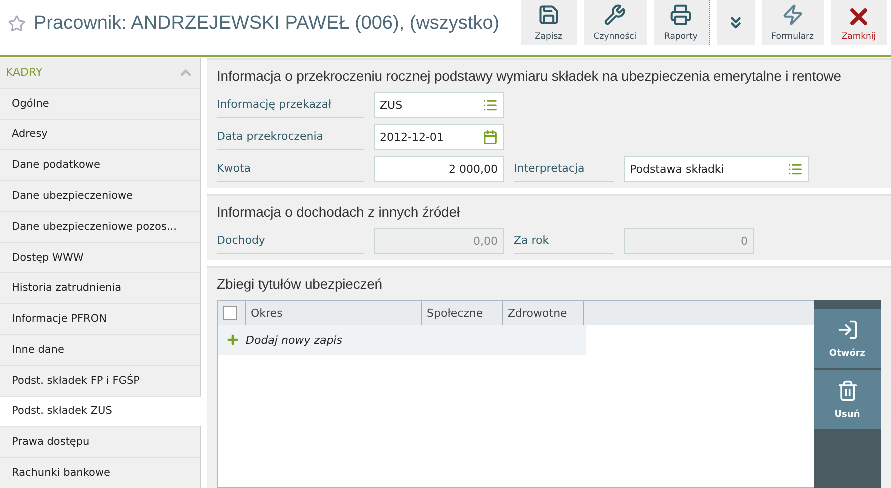 The width and height of the screenshot is (891, 488). I want to click on section-title: Zbiegi tytułów ubezpieczeń, so click(300, 284).